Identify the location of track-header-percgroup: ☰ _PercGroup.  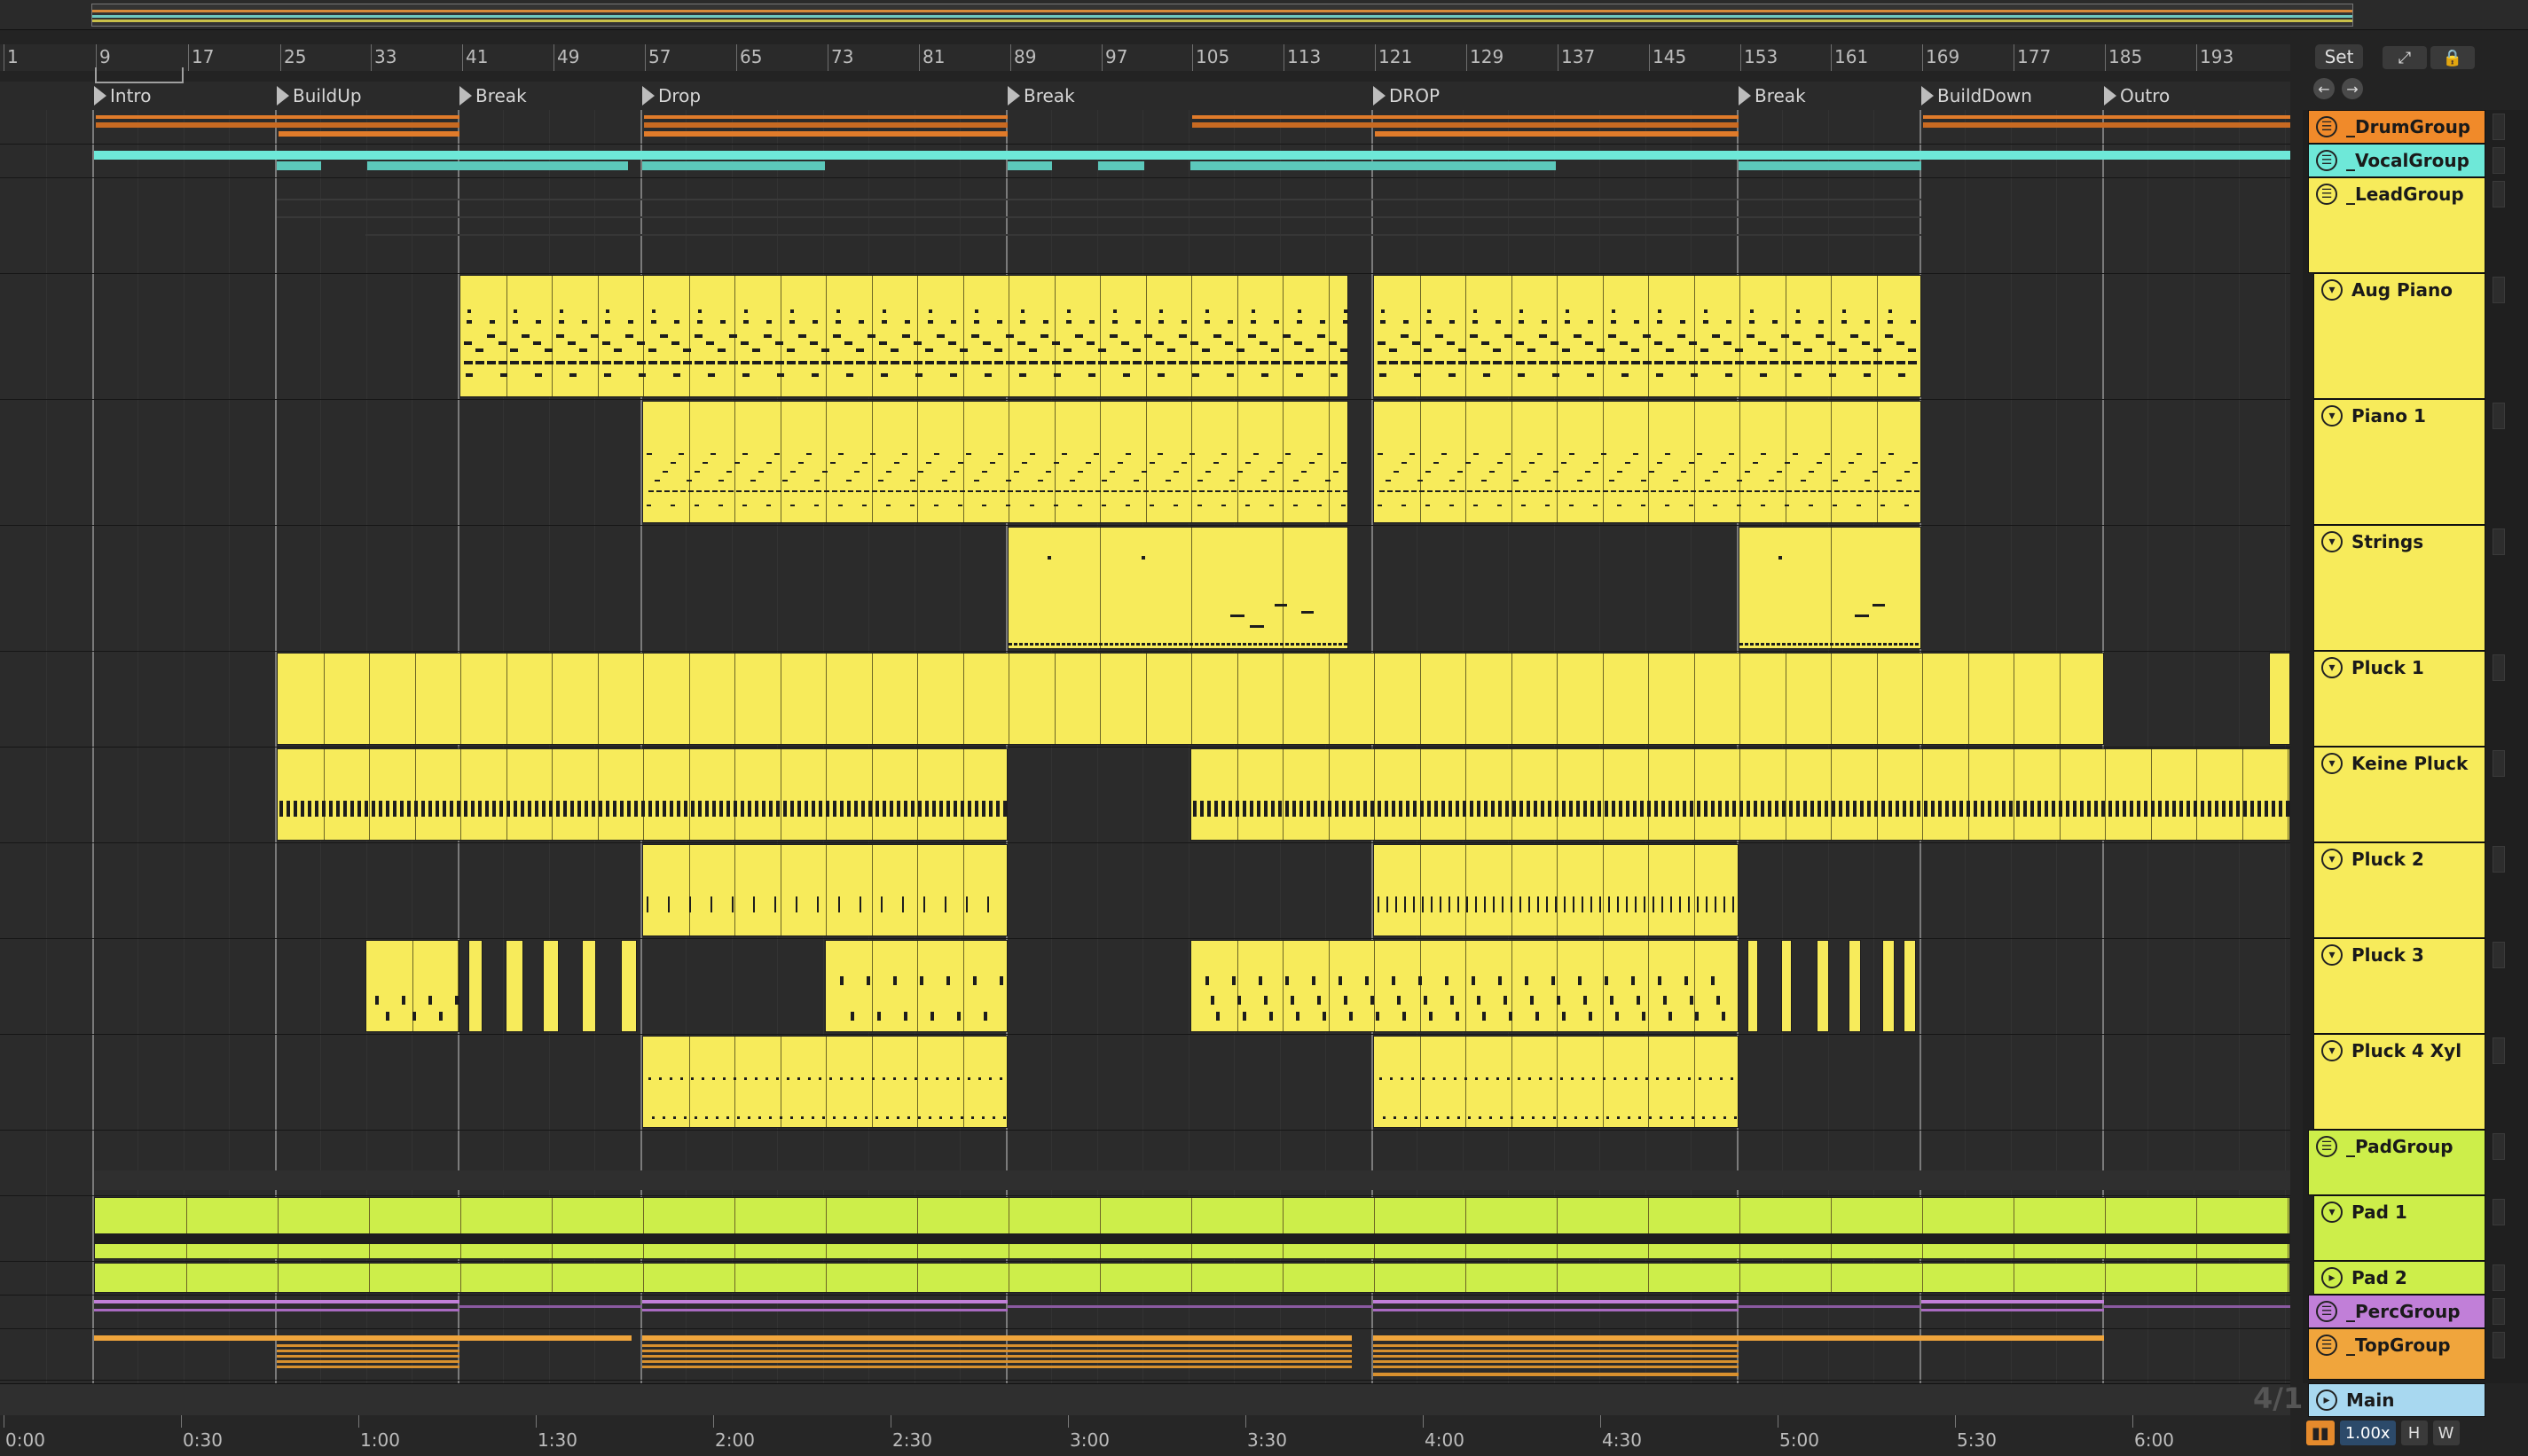
(2396, 1311).